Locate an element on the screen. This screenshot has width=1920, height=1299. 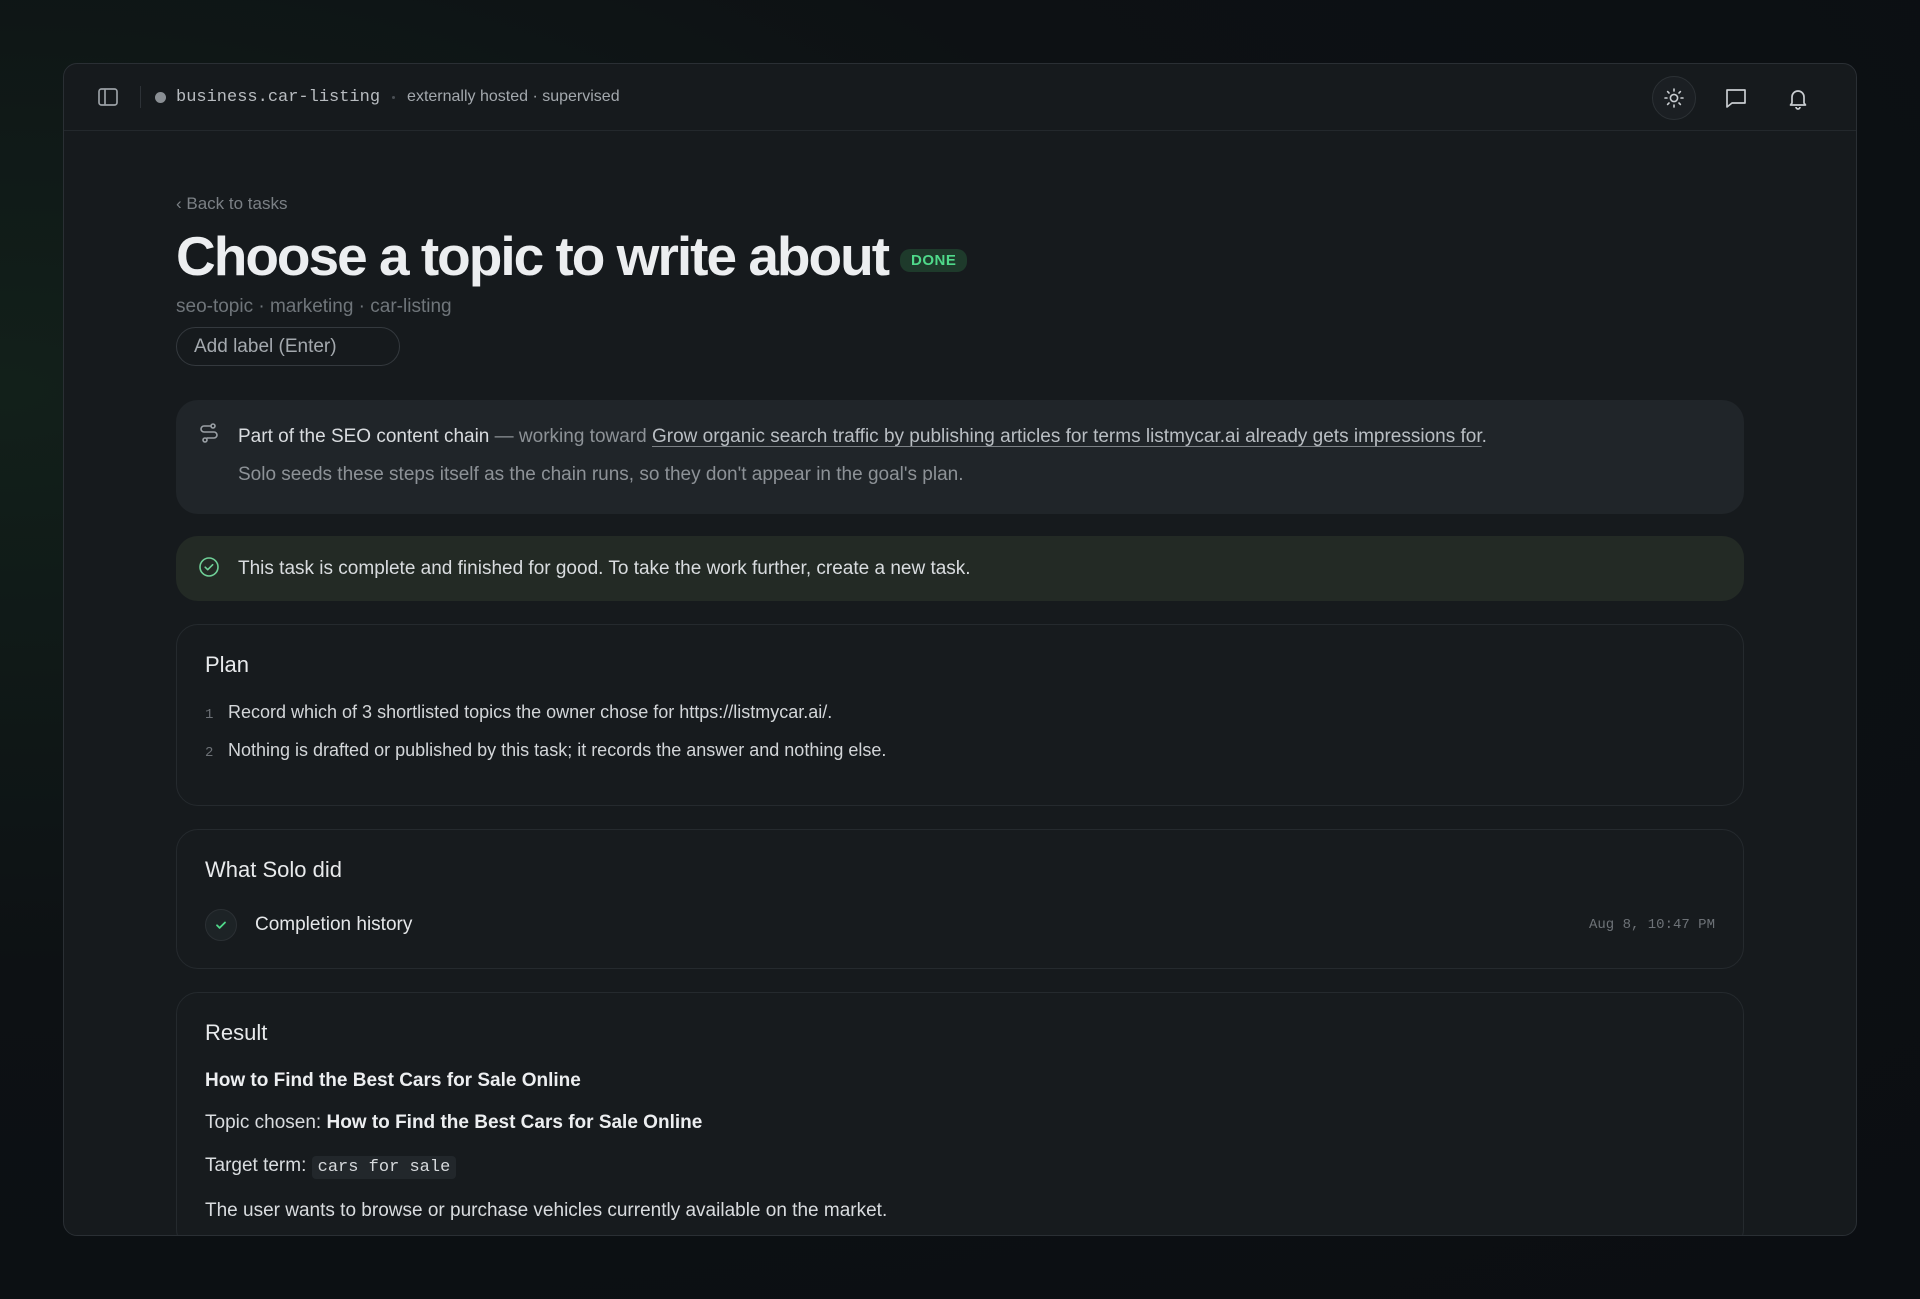
theme-toggle-button is located at coordinates (1674, 97).